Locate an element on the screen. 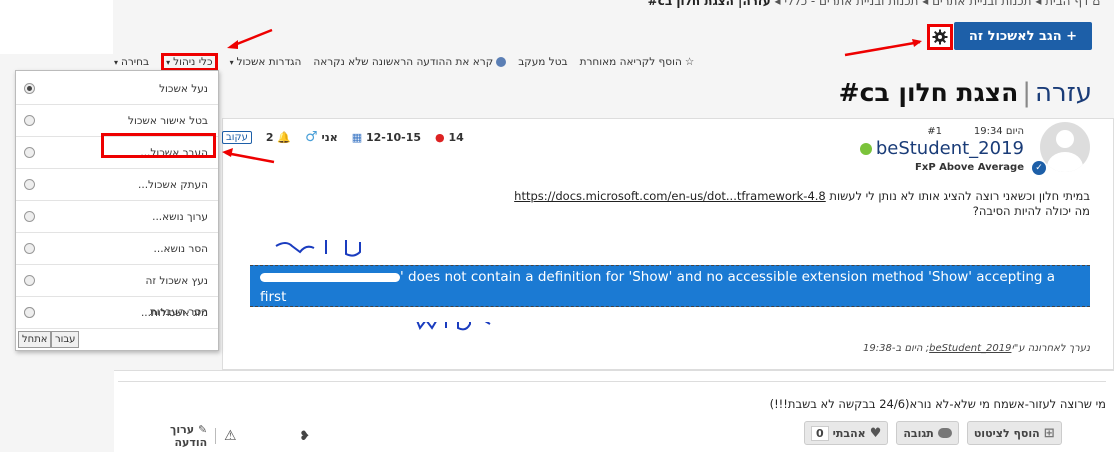  post-text-line: מה יכולה להיות הסיבה? is located at coordinates (1031, 211).